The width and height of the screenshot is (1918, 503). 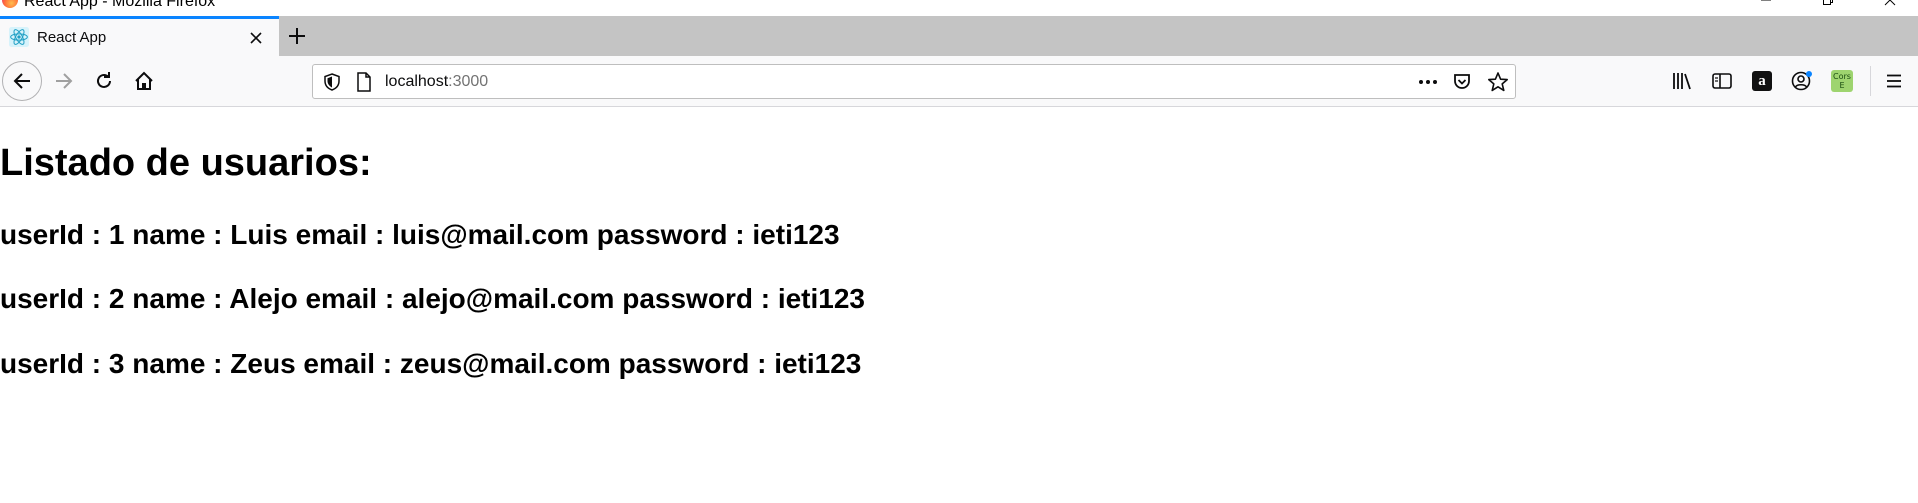 I want to click on address-bar: localhost:3000, so click(x=914, y=81).